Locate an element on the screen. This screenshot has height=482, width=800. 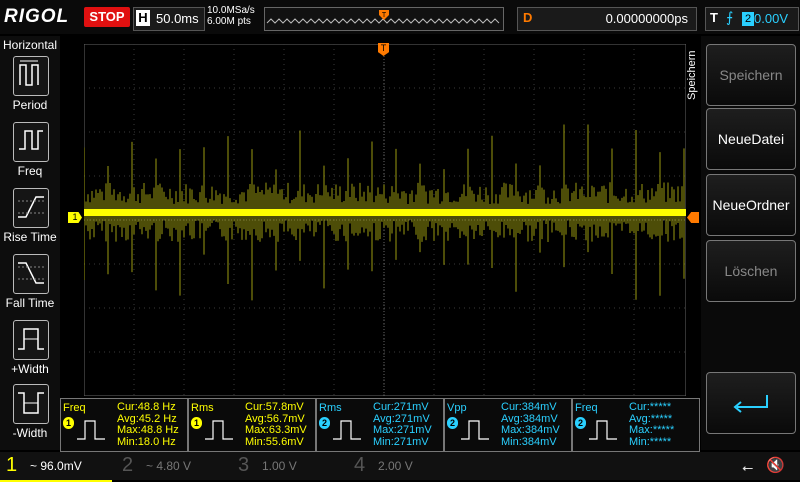
measurement-cur: Cur:271mV is located at coordinates (401, 407).